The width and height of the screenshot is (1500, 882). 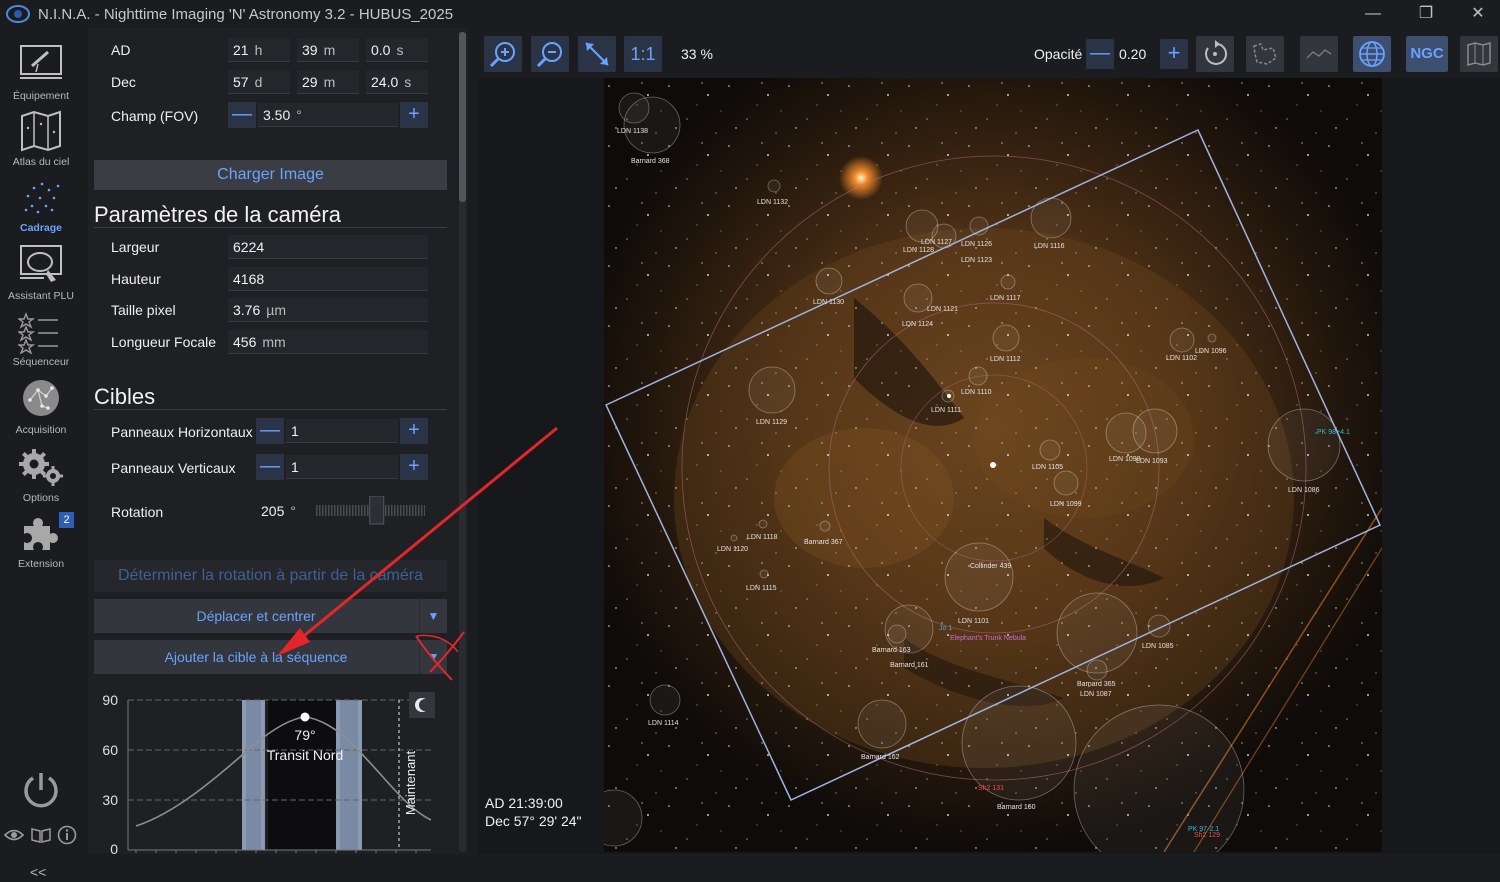 What do you see at coordinates (462, 117) in the screenshot?
I see `panel-scrollbar-thumb` at bounding box center [462, 117].